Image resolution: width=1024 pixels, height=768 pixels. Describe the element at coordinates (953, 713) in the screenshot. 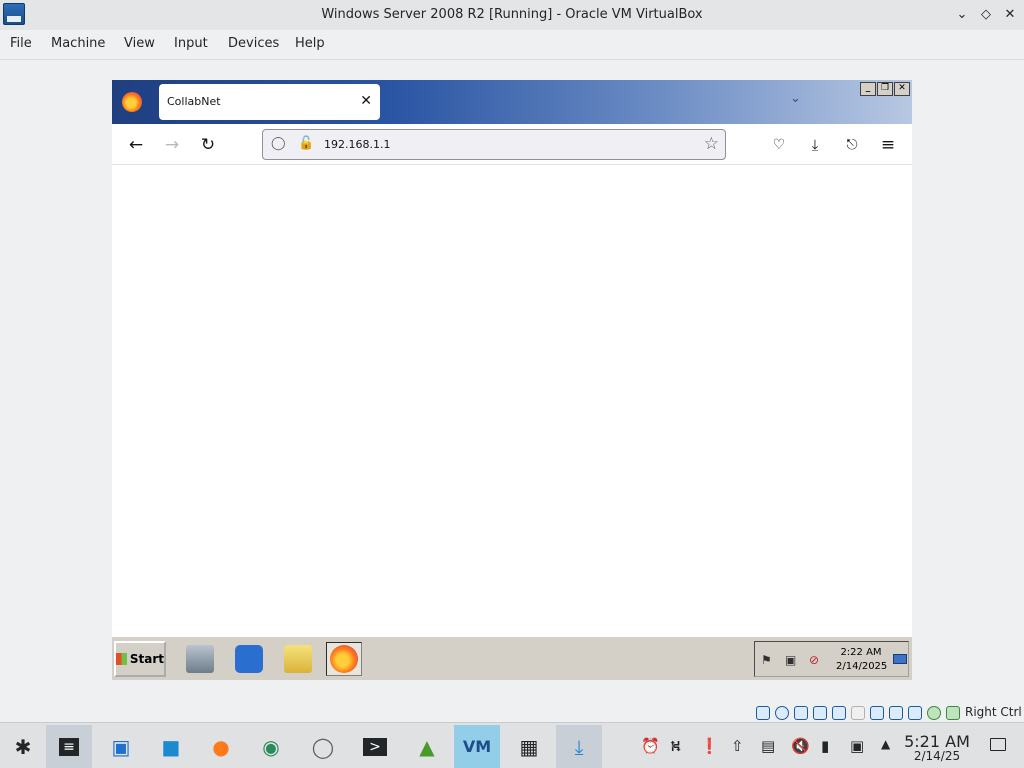

I see `keyboard-capture-icon` at that location.